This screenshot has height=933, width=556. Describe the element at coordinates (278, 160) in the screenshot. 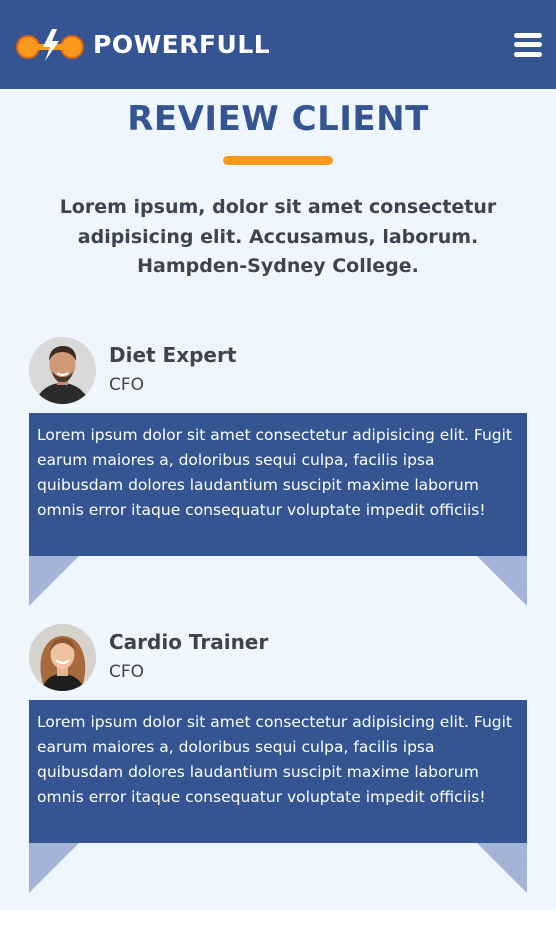

I see `title-underline` at that location.